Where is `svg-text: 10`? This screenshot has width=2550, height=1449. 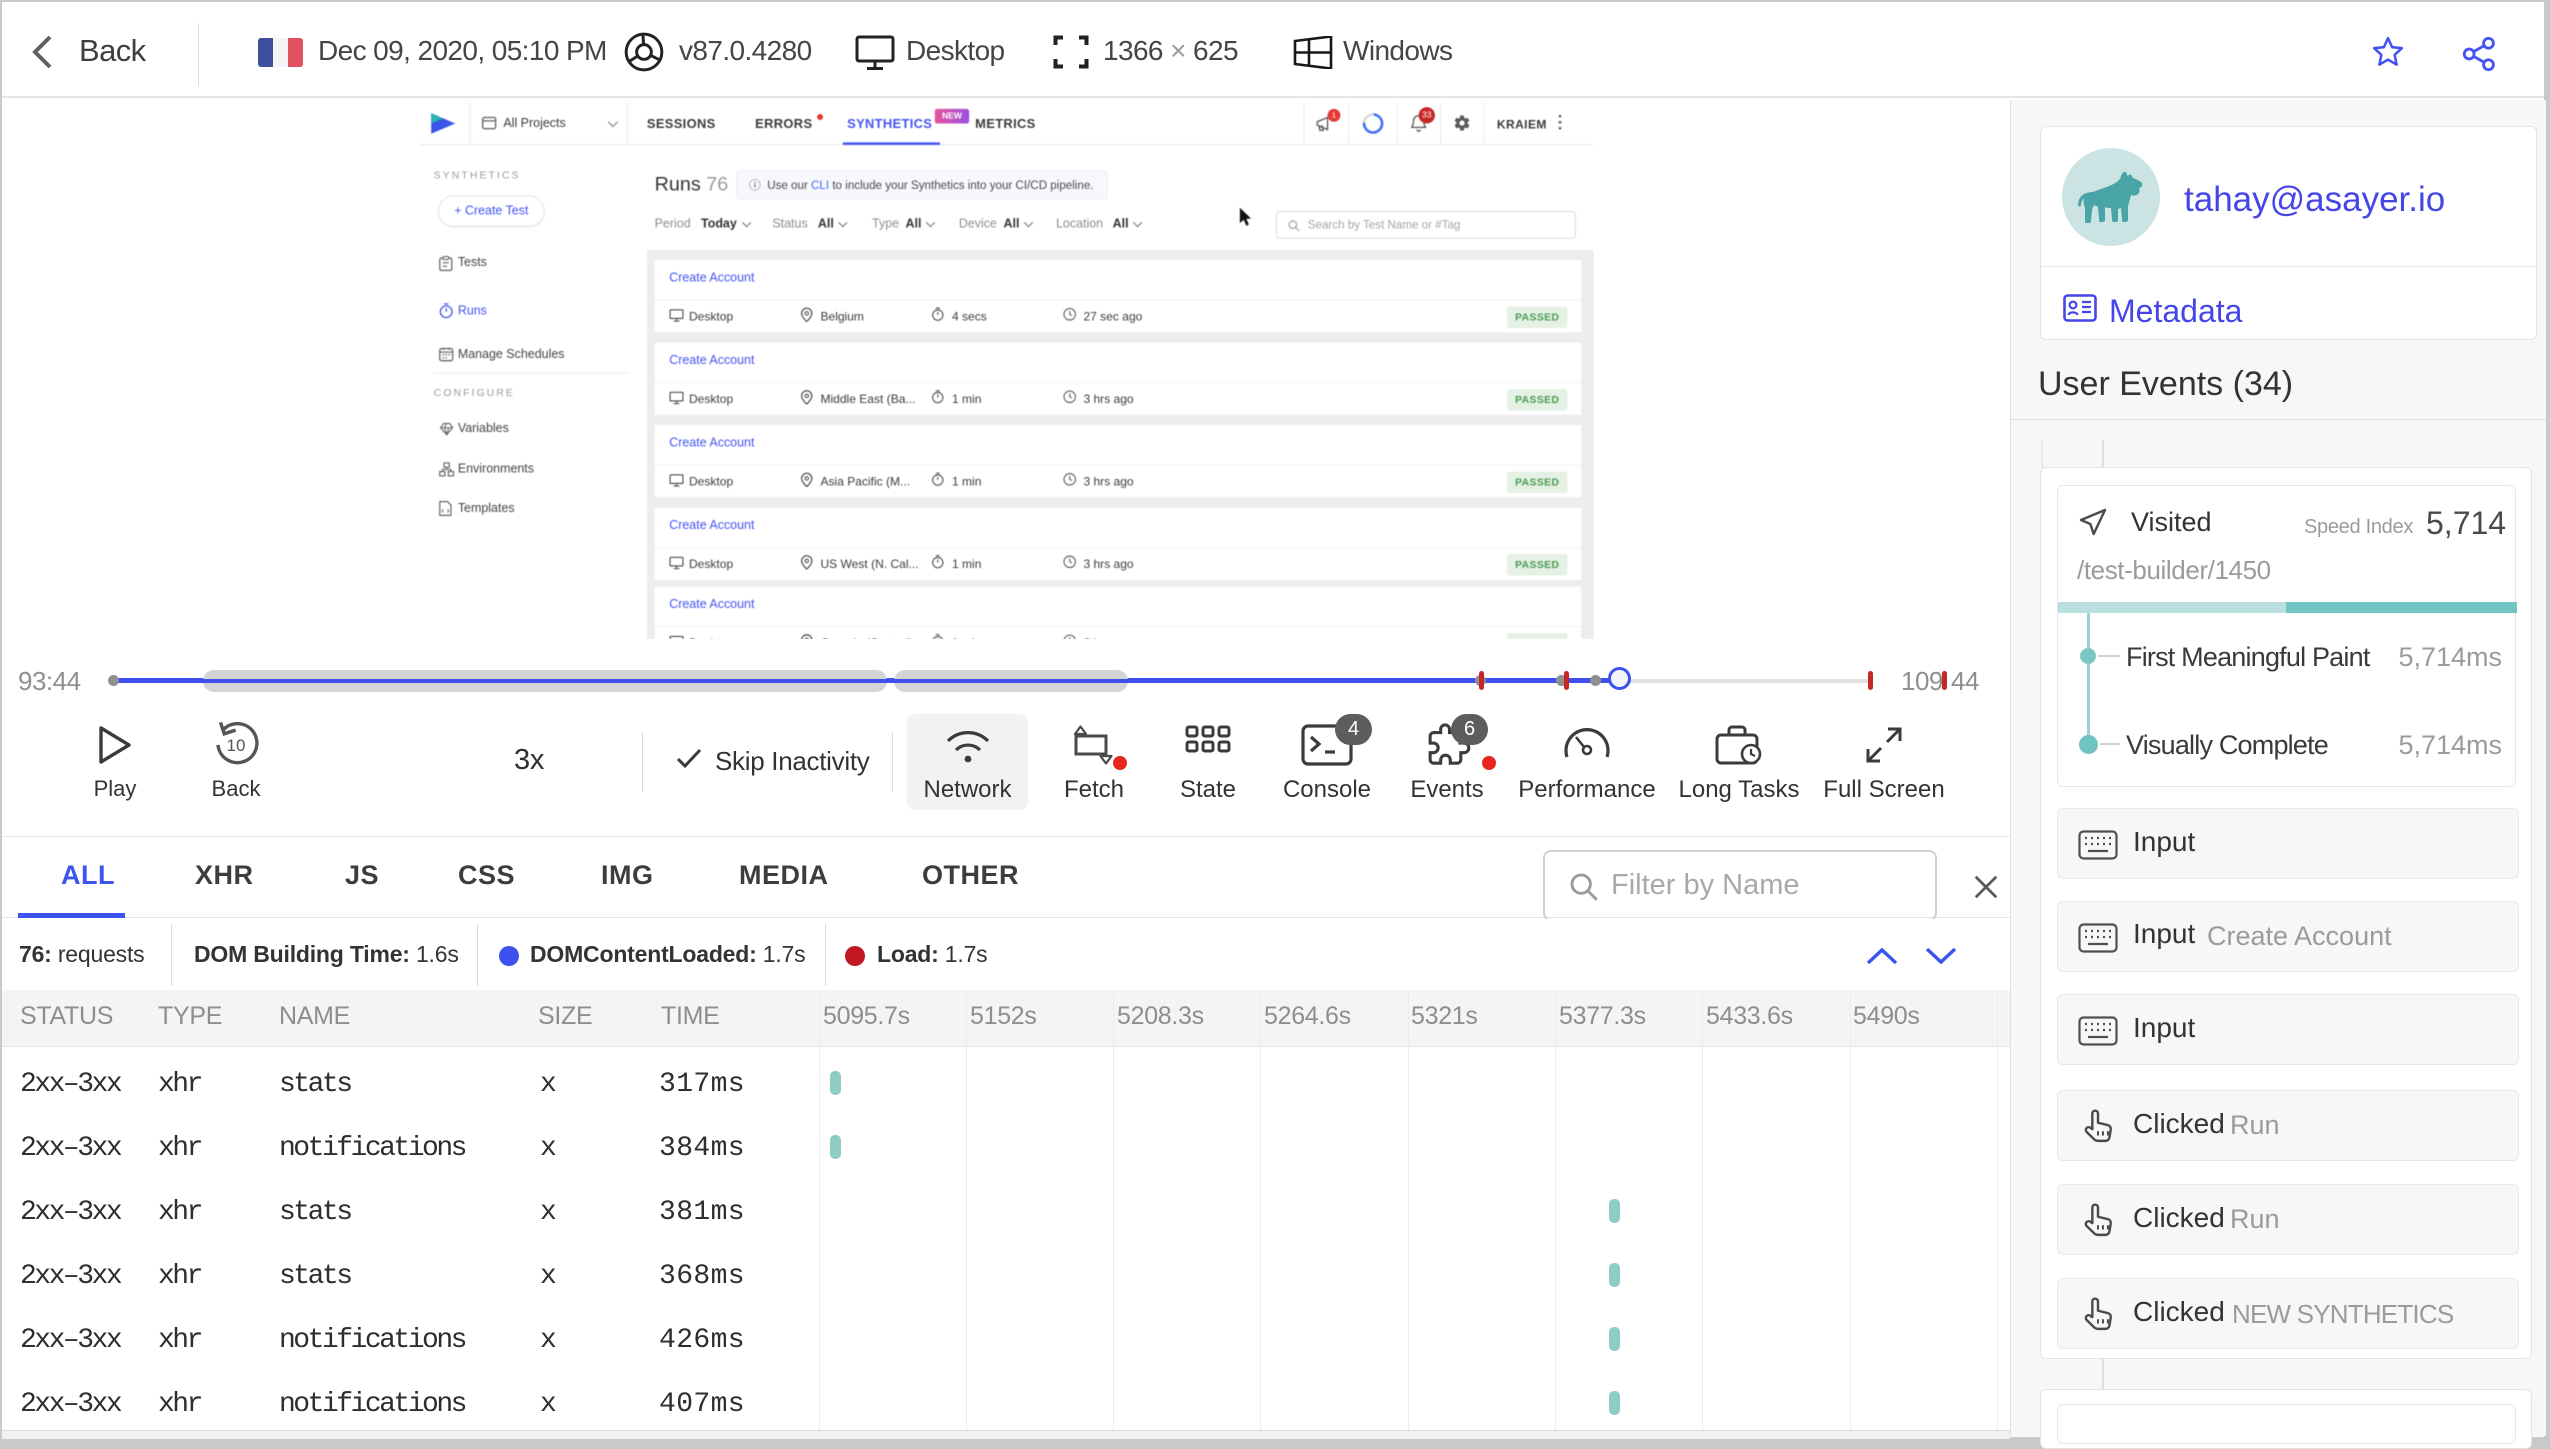
svg-text: 10 is located at coordinates (236, 745).